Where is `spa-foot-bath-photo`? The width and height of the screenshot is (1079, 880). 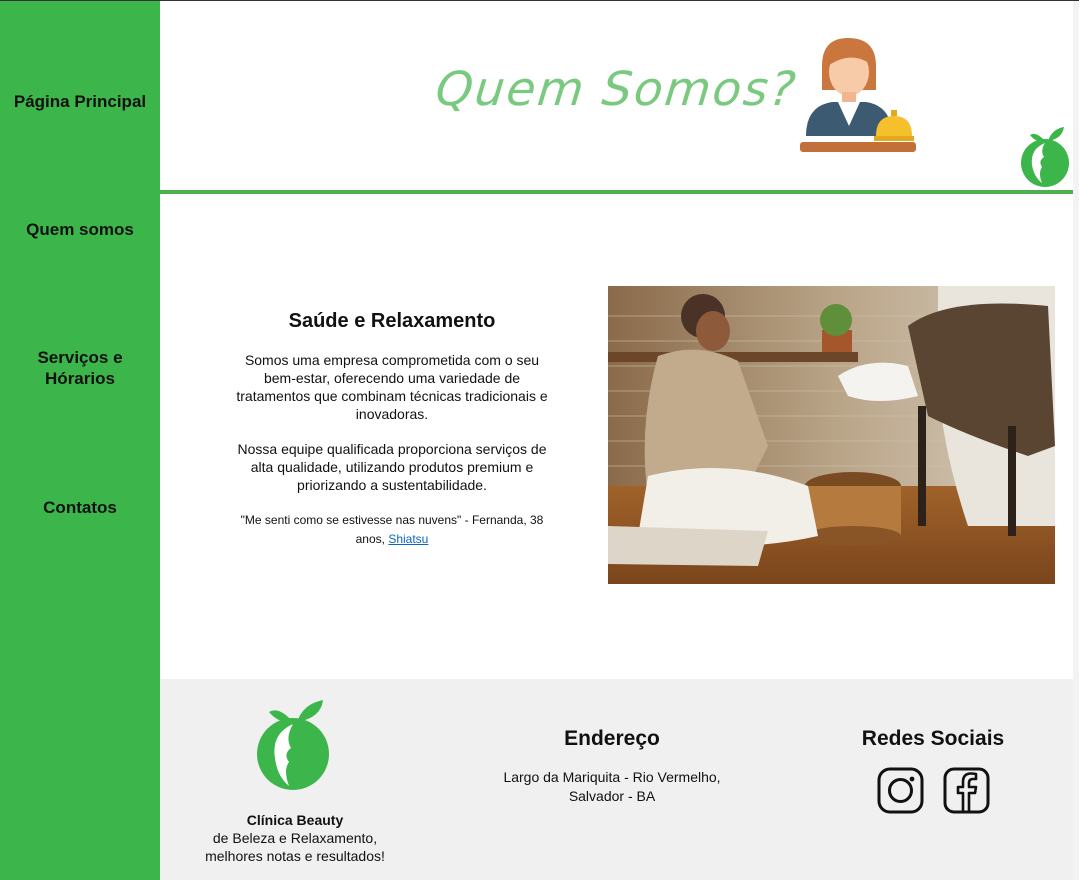 spa-foot-bath-photo is located at coordinates (831, 435).